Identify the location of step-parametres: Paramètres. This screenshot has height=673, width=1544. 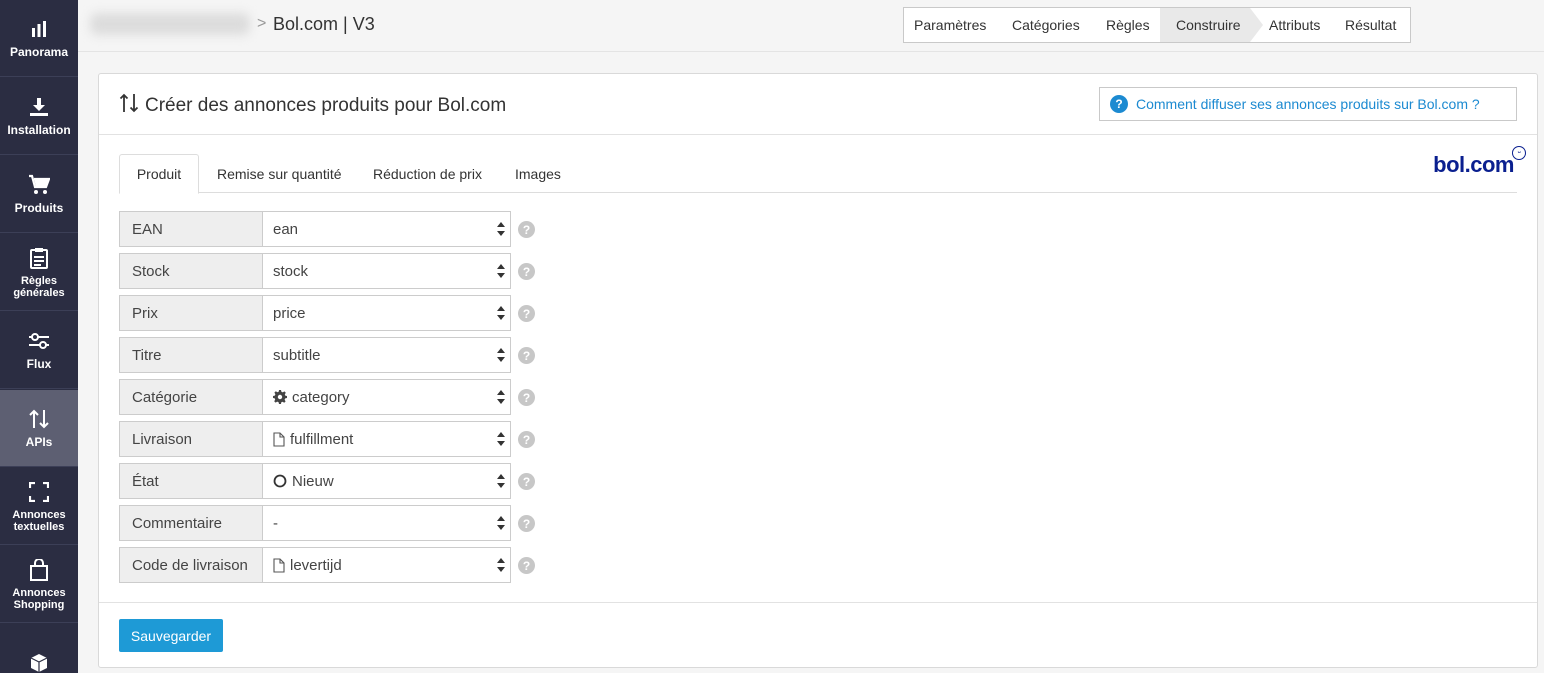
(953, 25).